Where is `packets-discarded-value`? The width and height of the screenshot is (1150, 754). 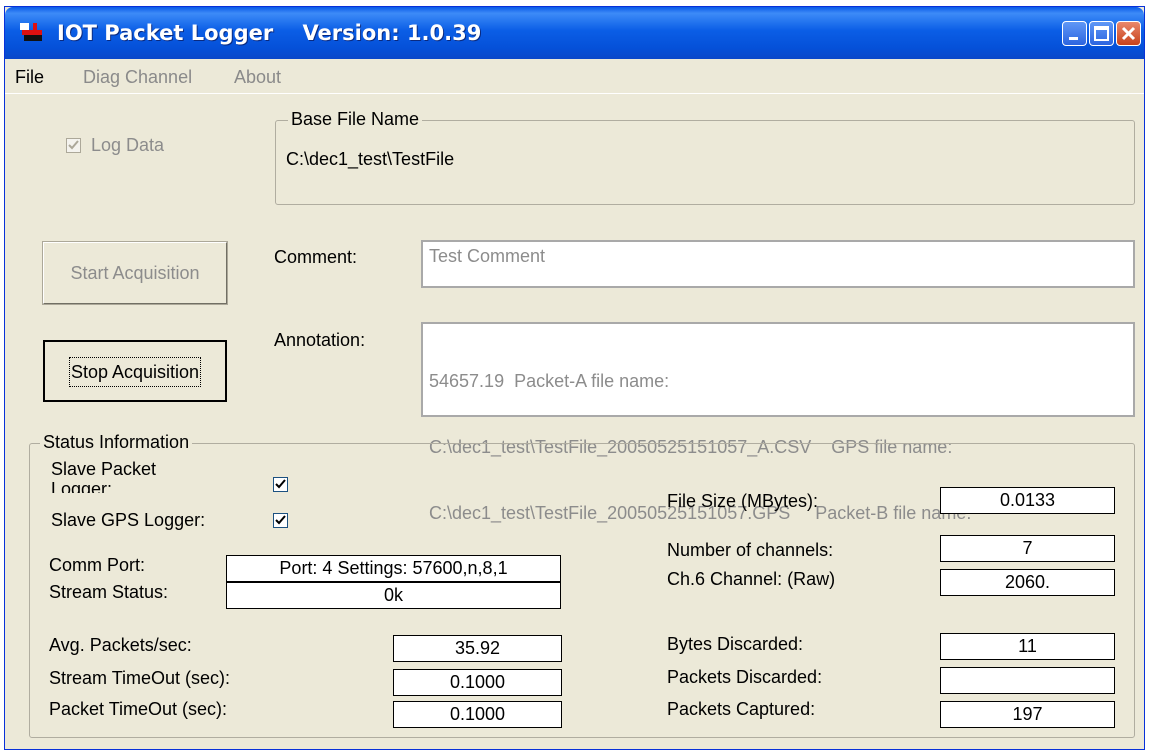
packets-discarded-value is located at coordinates (1027, 680).